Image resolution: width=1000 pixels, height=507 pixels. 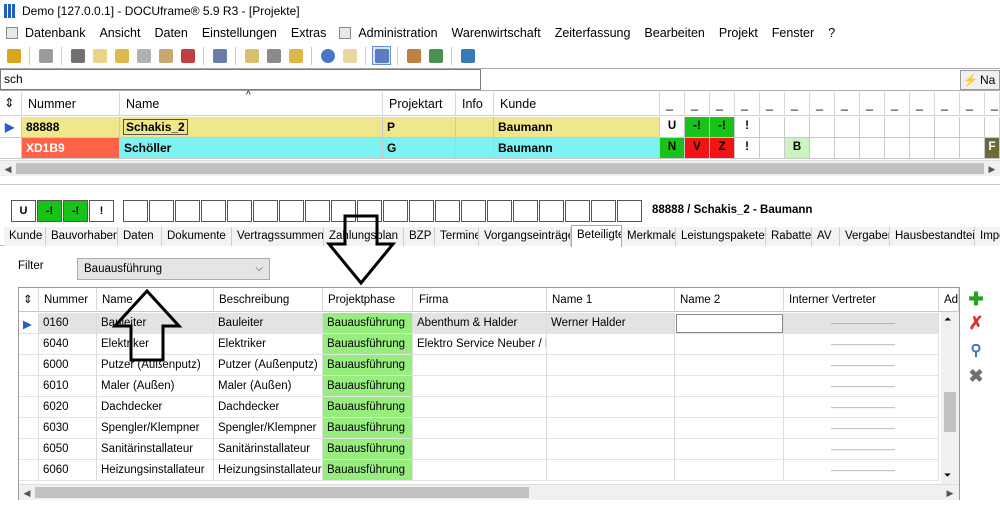 What do you see at coordinates (949, 300) in the screenshot?
I see `col-ad: Ad` at bounding box center [949, 300].